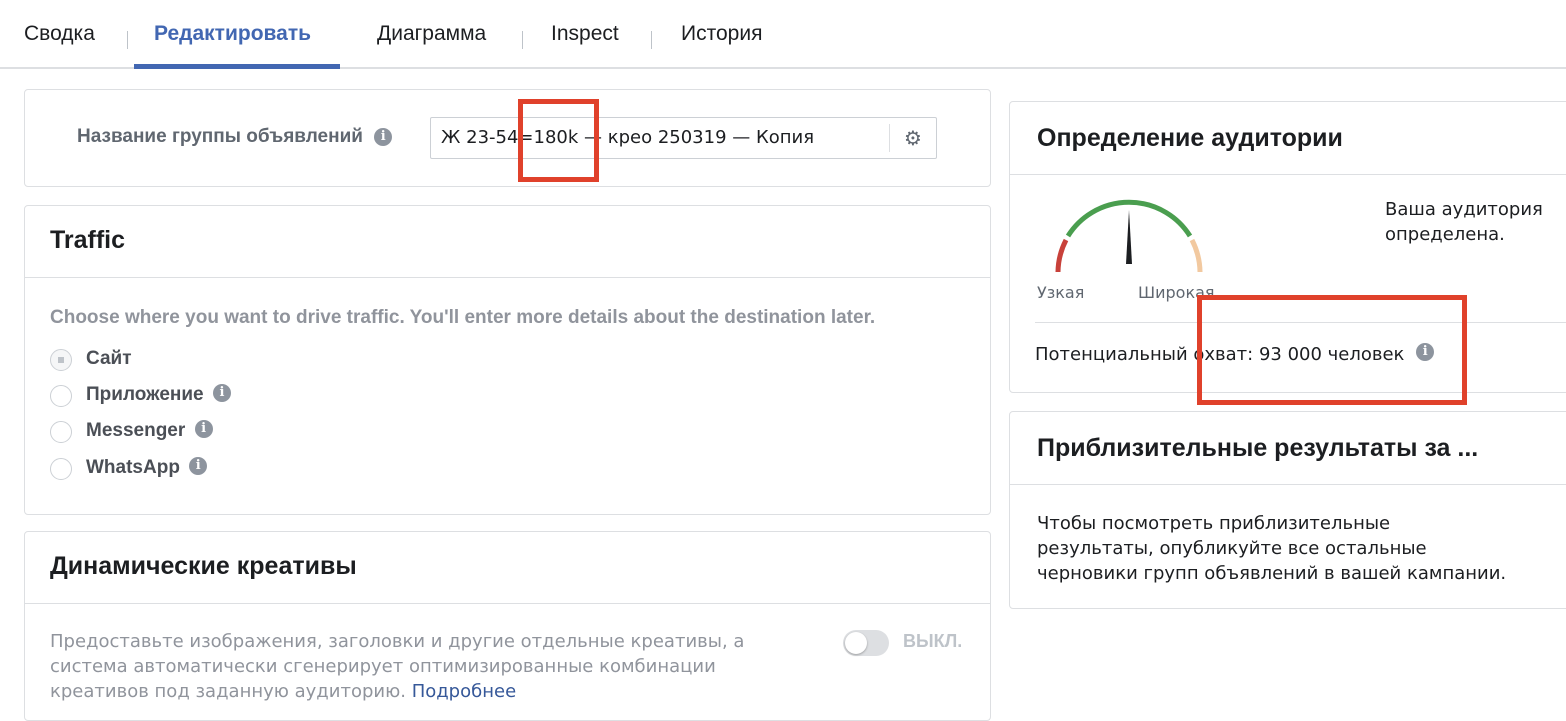 This screenshot has height=721, width=1566. What do you see at coordinates (507, 568) in the screenshot?
I see `dynamic-card-header: Динамические креативы` at bounding box center [507, 568].